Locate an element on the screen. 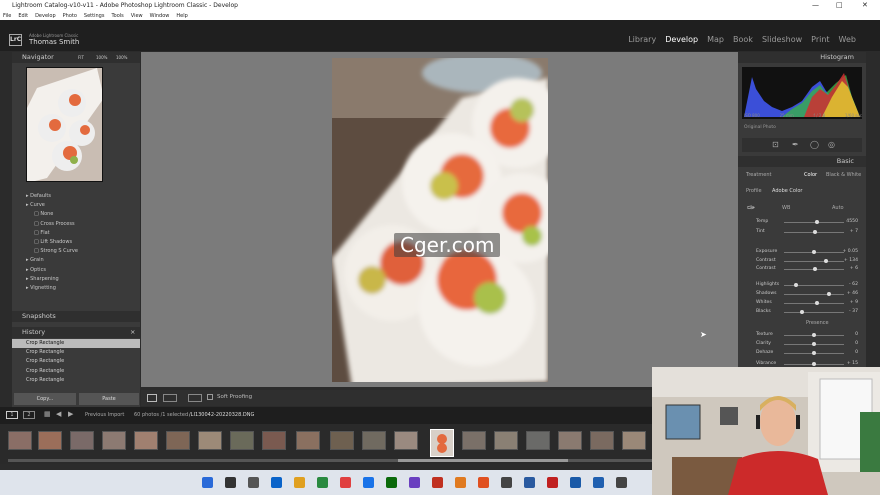  menu-edit: Edit is located at coordinates (23, 16).